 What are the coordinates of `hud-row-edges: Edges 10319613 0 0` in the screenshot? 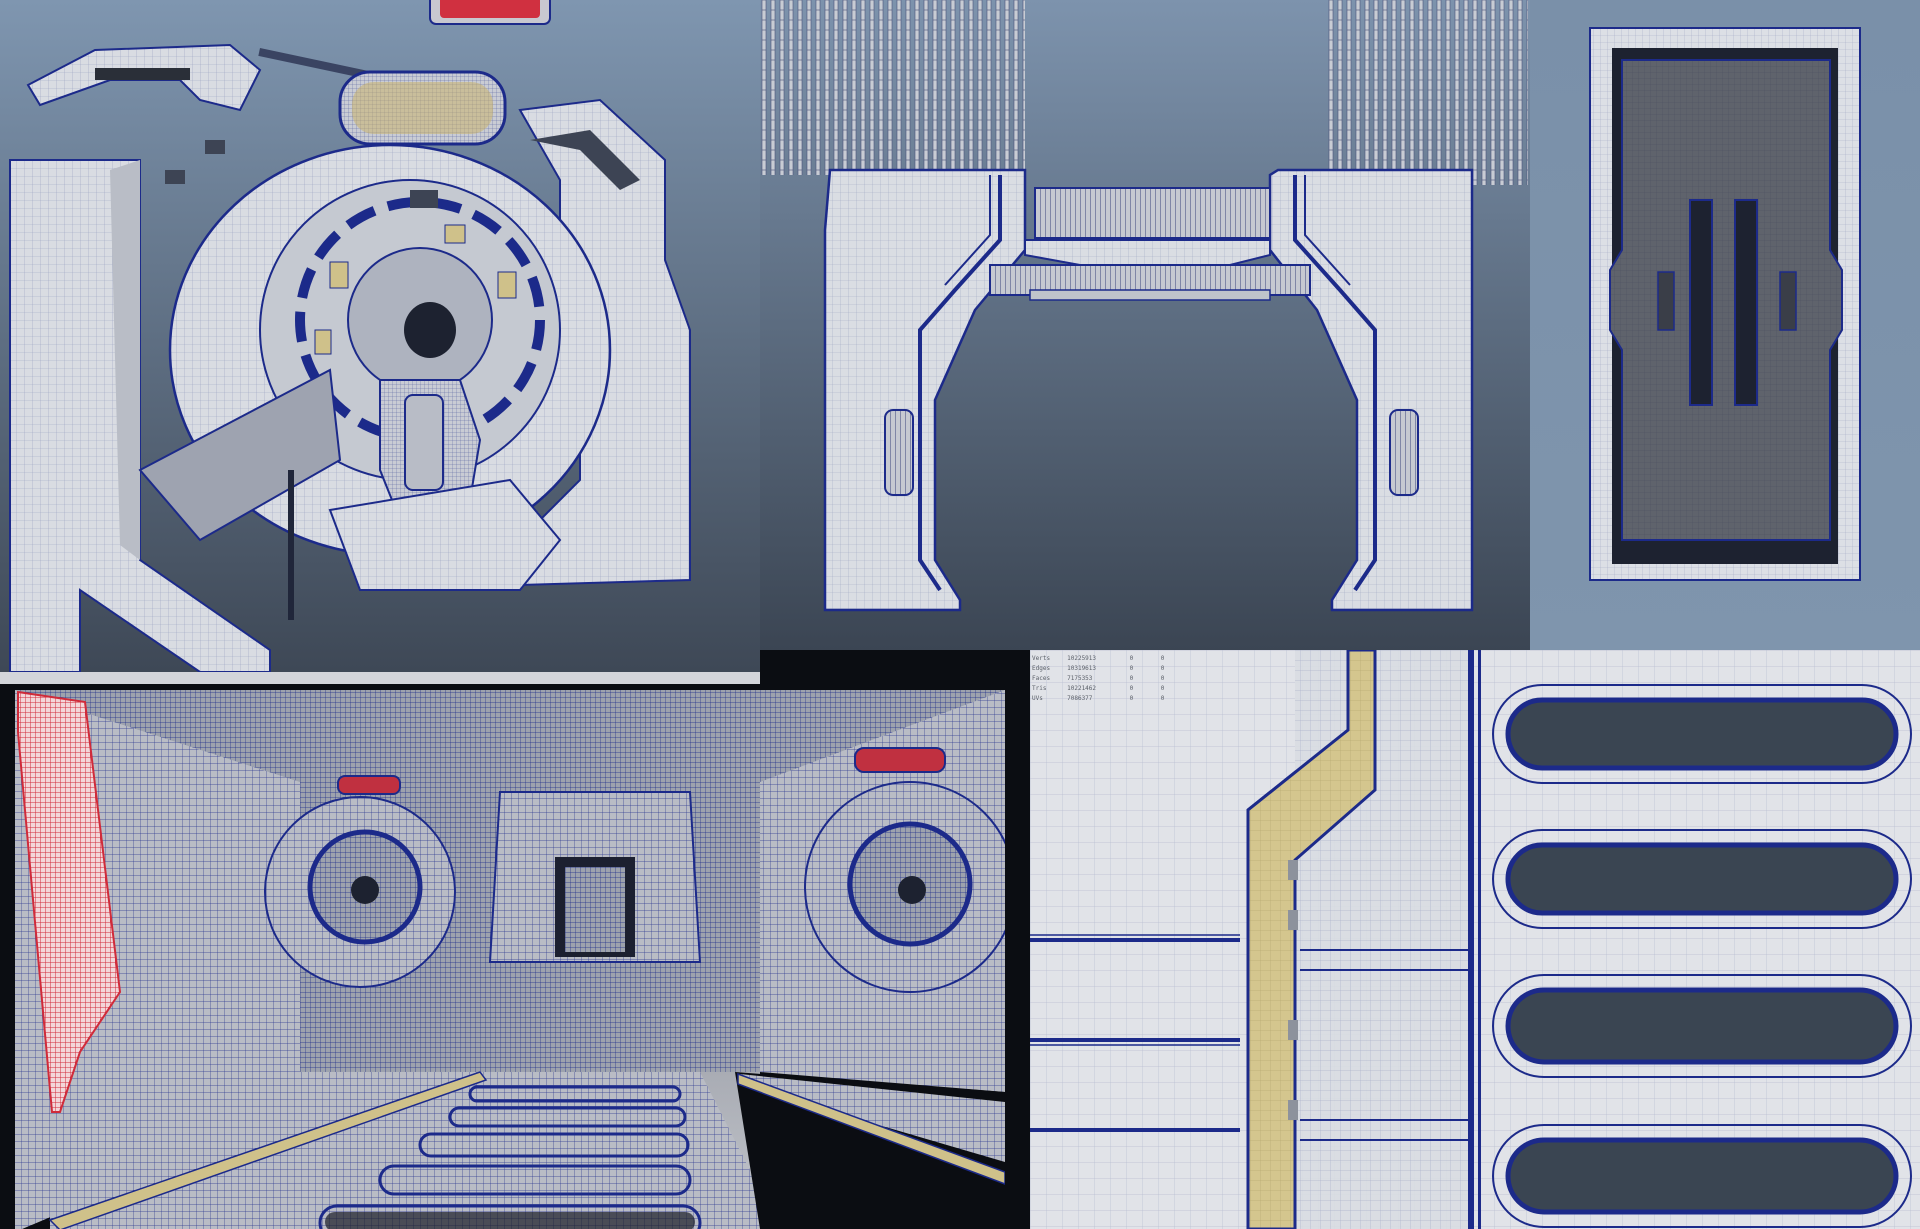 It's located at (1112, 669).